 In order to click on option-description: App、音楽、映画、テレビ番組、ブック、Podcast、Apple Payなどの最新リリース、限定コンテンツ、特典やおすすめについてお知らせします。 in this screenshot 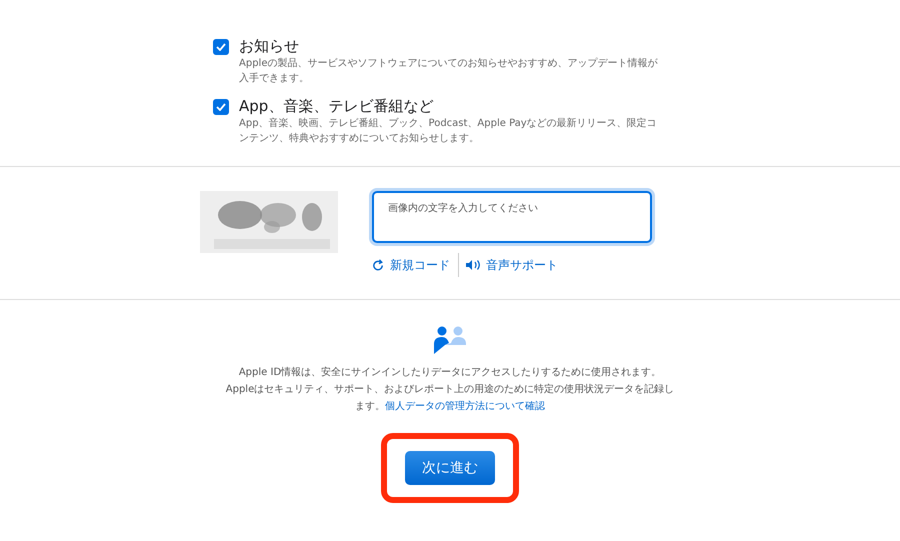, I will do `click(448, 131)`.